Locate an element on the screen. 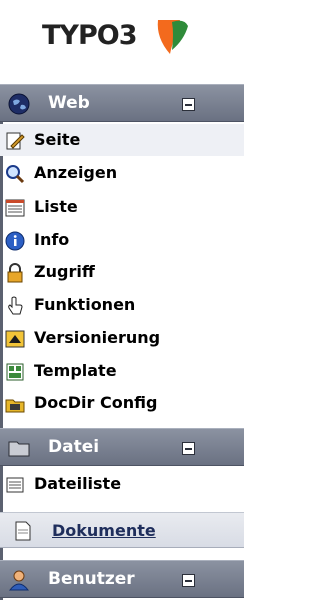 The image size is (320, 600). logo-text: TYPO3 is located at coordinates (89, 35).